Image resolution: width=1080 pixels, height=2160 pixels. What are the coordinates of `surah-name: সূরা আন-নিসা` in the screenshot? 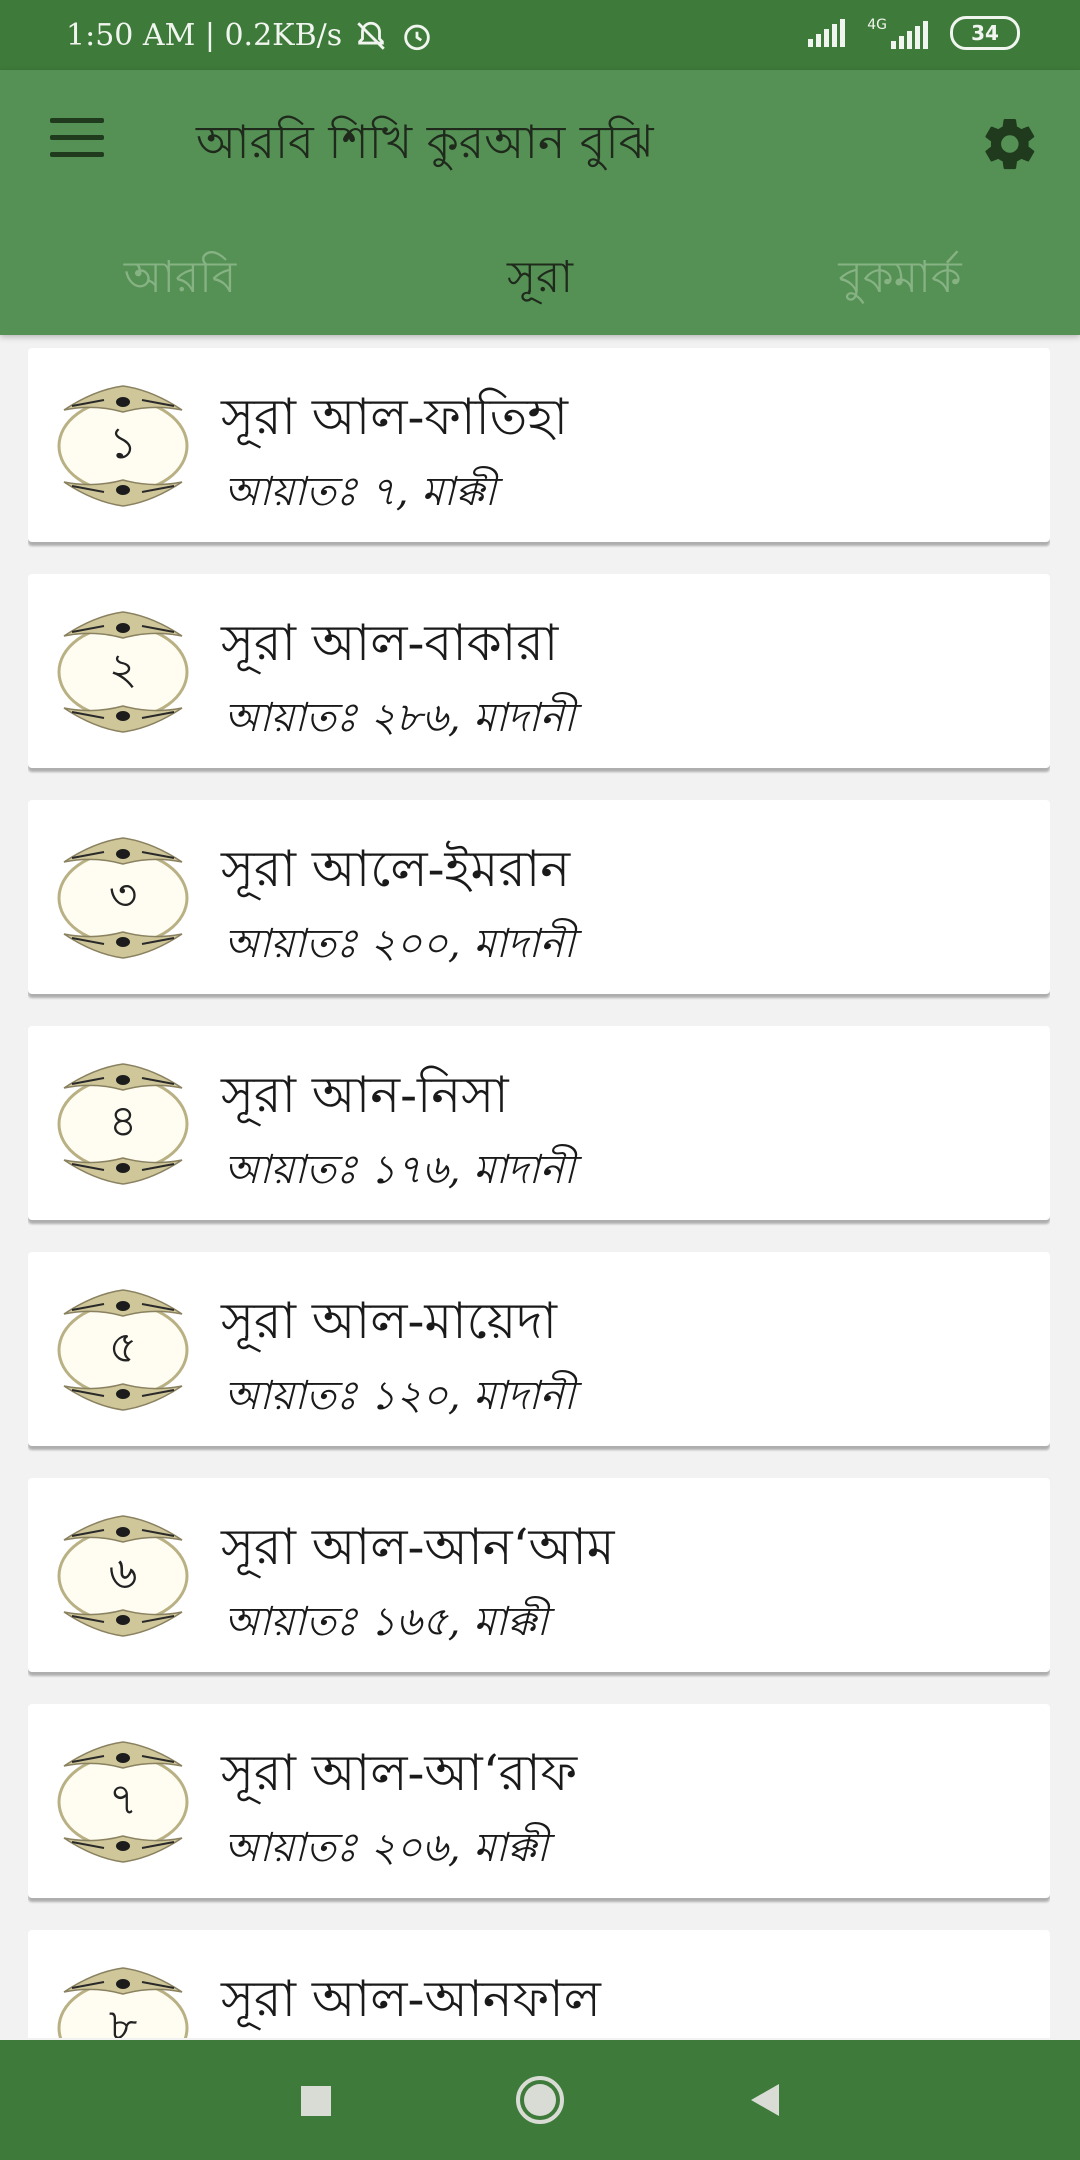 It's located at (365, 1095).